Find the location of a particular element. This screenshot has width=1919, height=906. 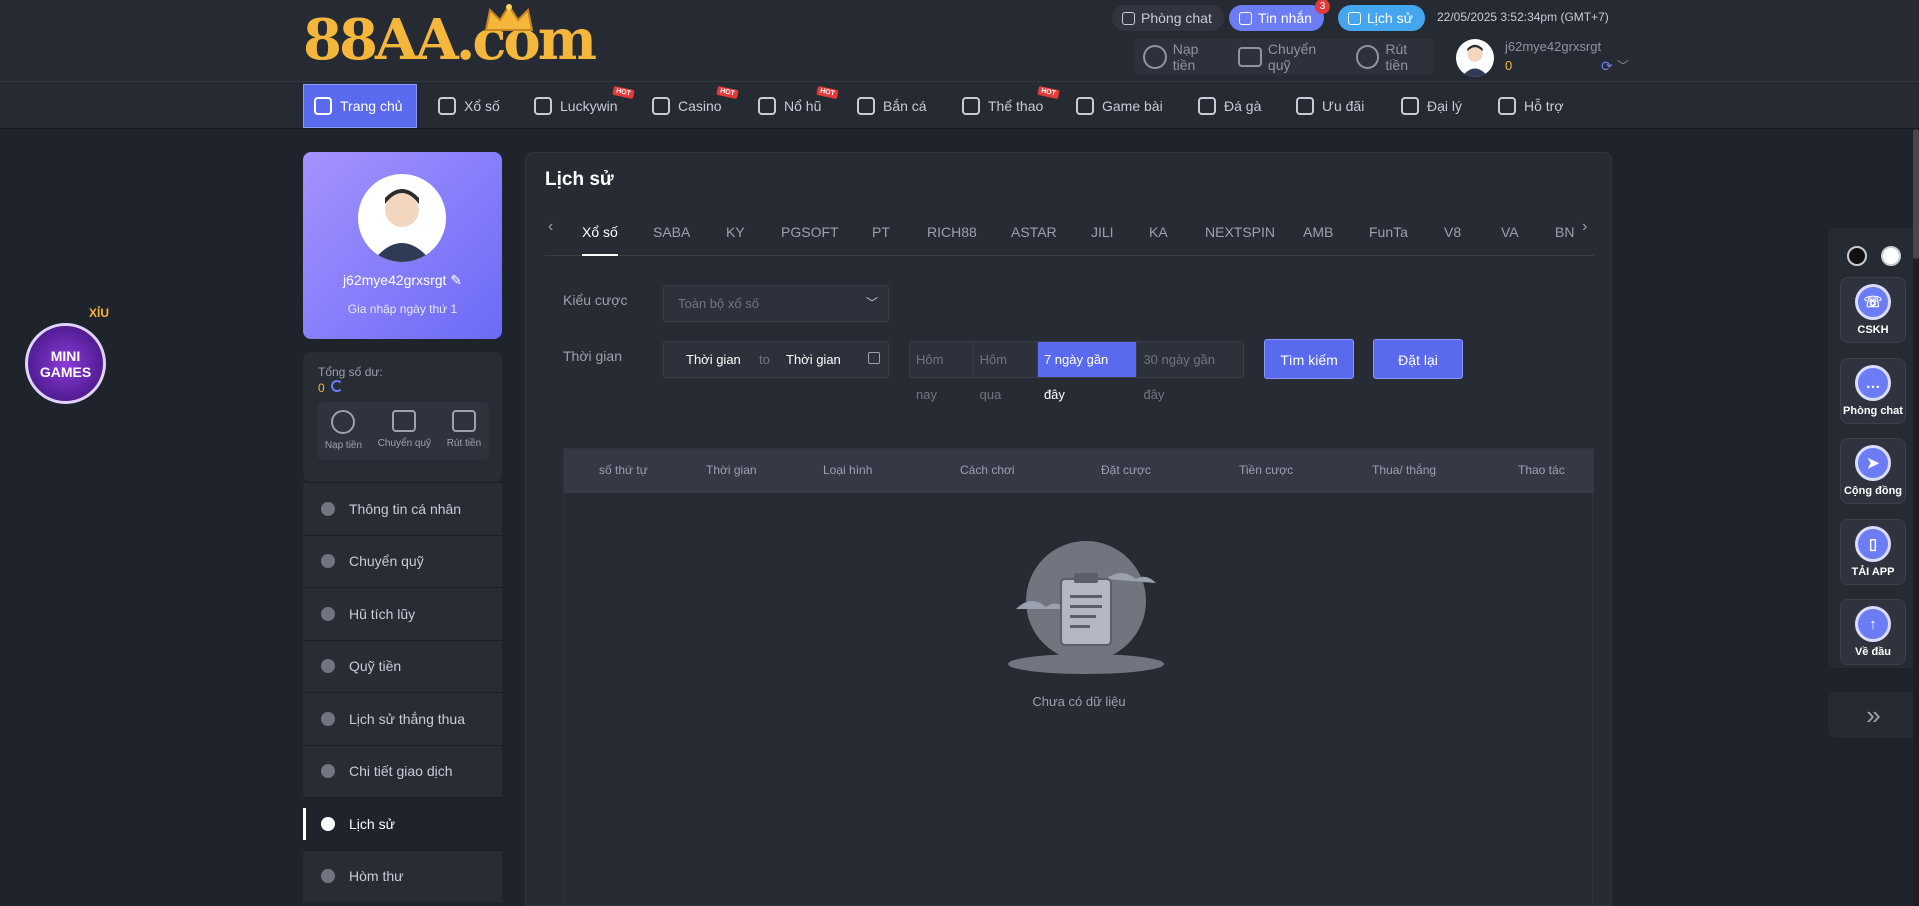

chat-room-button: Phòng chat is located at coordinates (1168, 18).